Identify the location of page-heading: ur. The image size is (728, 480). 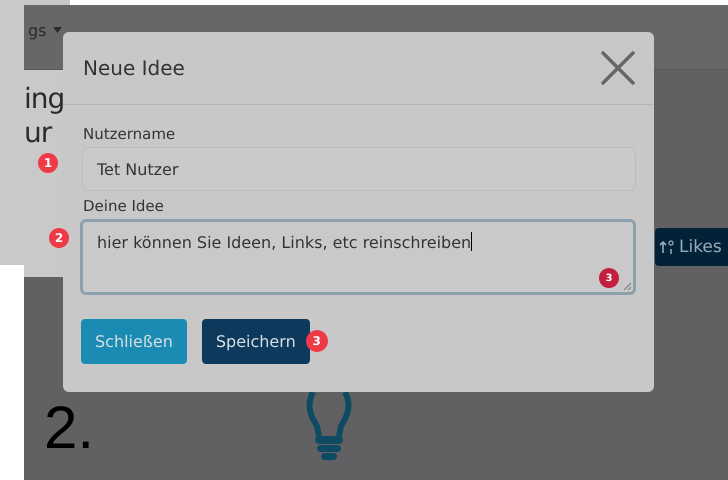
(38, 133).